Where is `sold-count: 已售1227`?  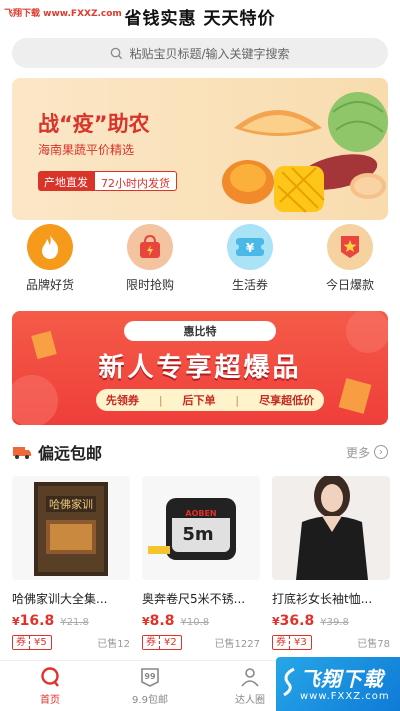
sold-count: 已售1227 is located at coordinates (237, 644).